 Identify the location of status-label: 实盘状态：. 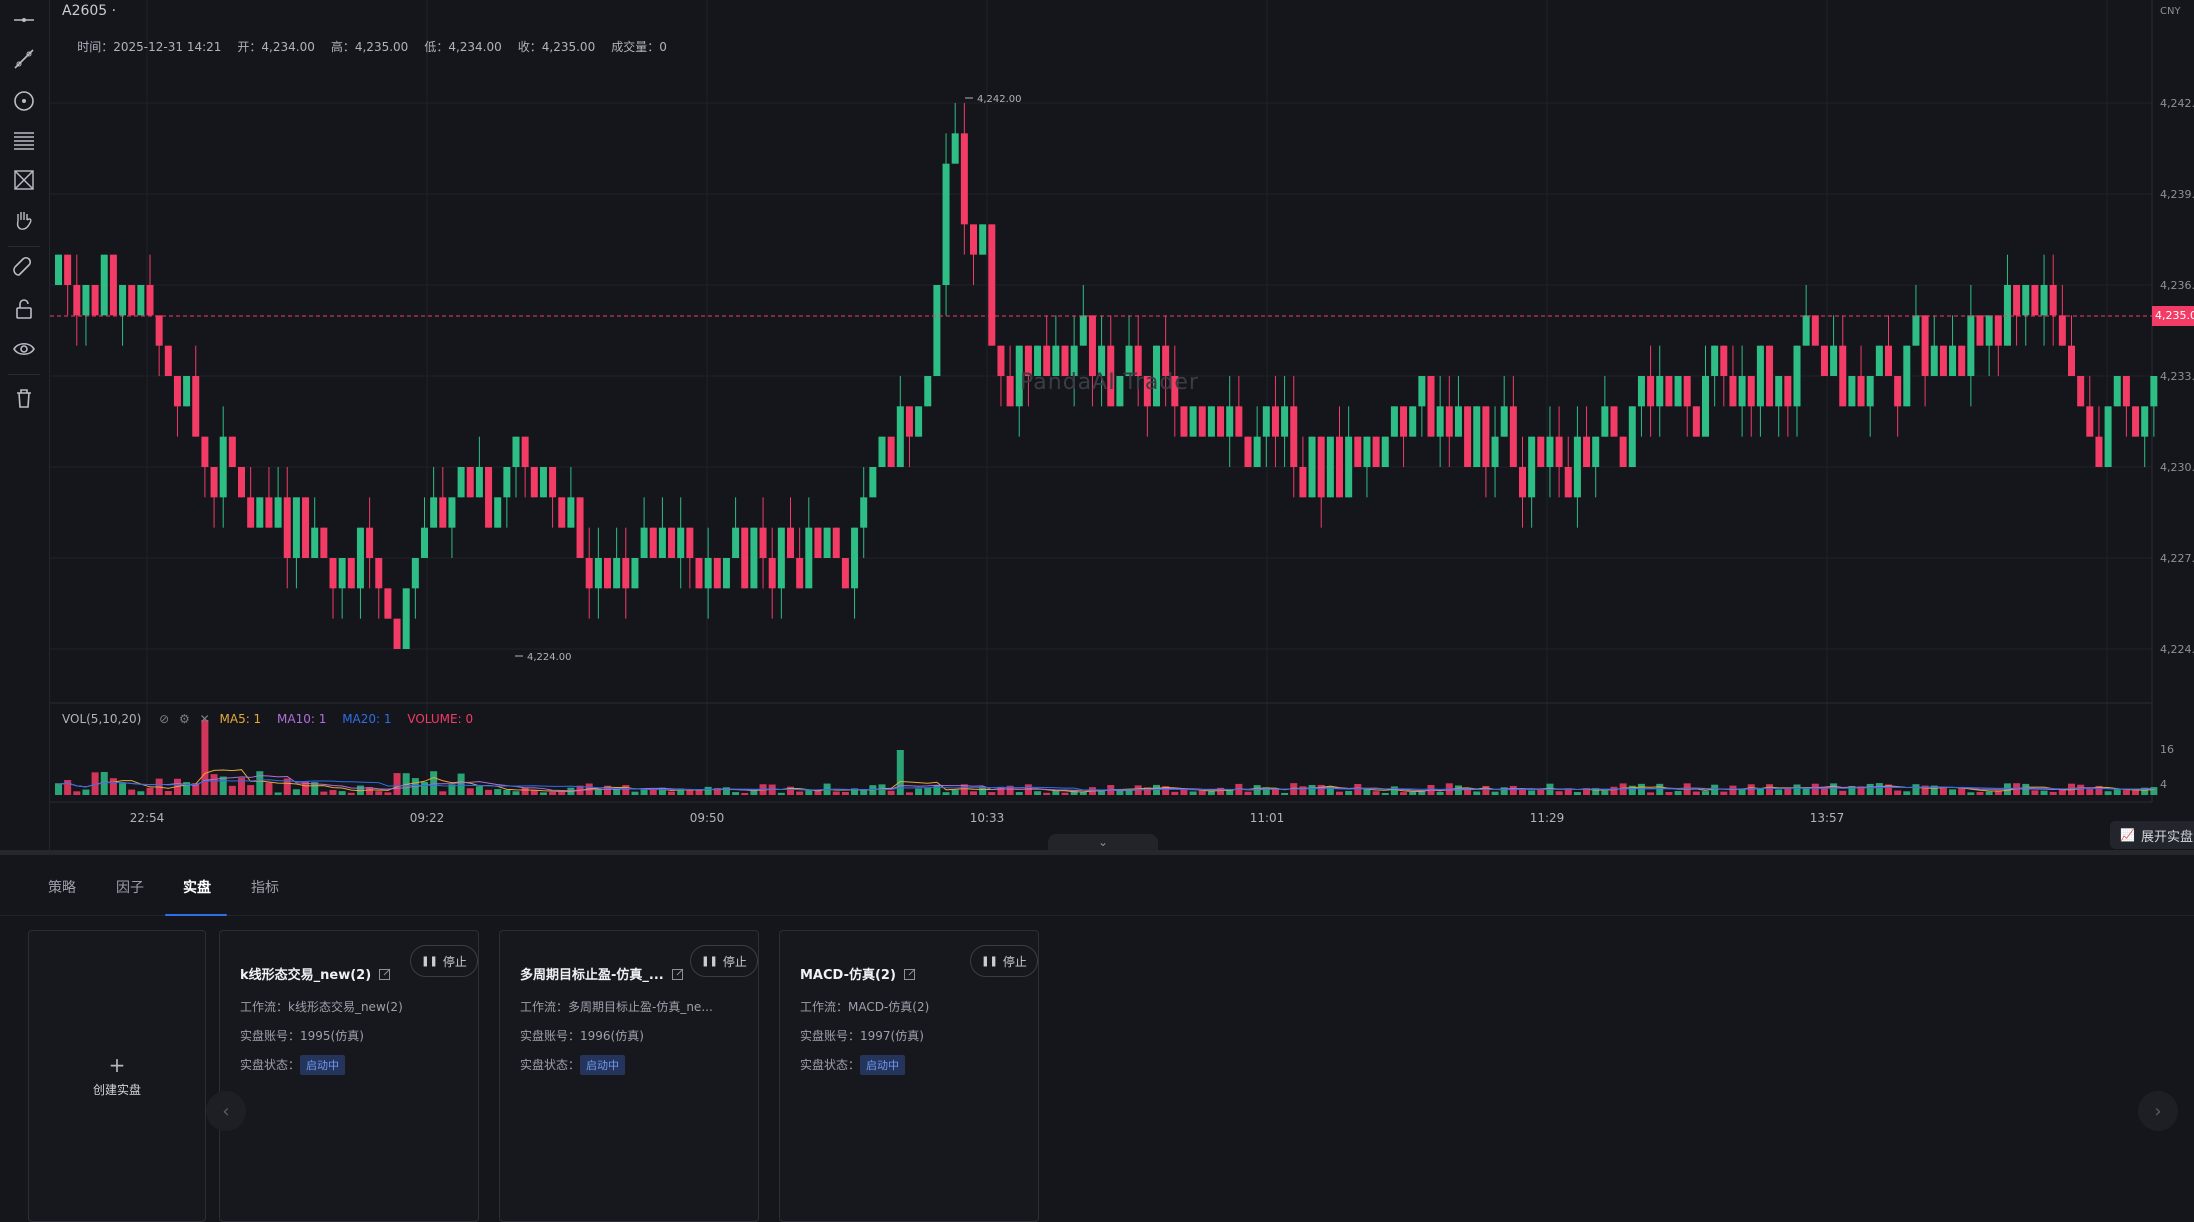
(270, 1065).